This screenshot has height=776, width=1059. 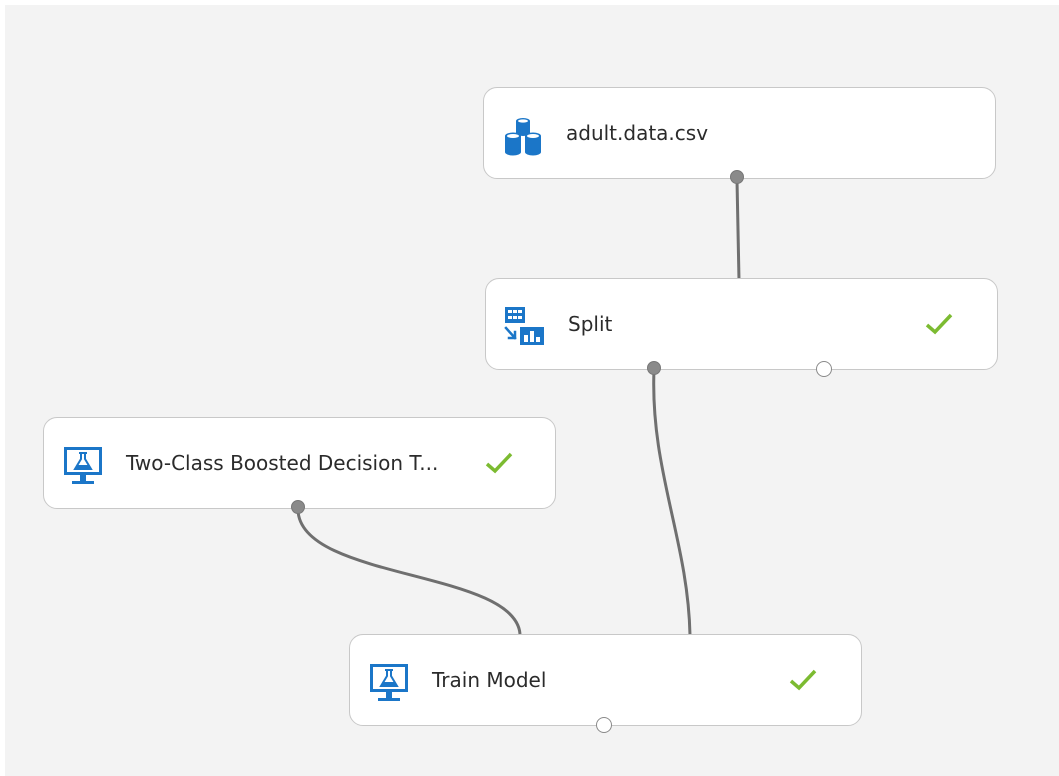 What do you see at coordinates (637, 133) in the screenshot?
I see `module-label: adult.data.csv` at bounding box center [637, 133].